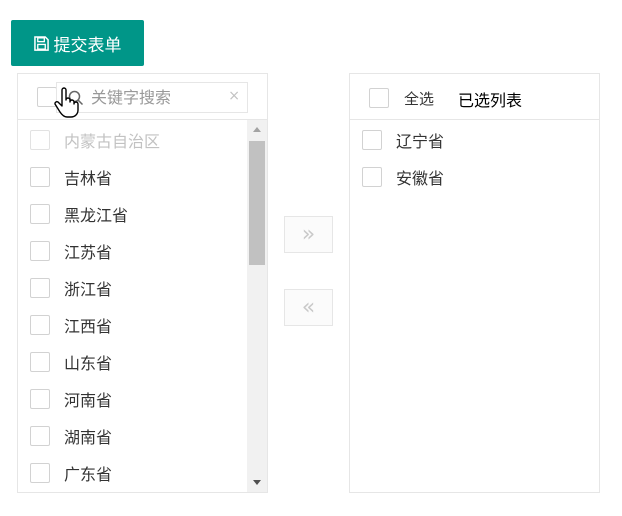 This screenshot has width=622, height=516. Describe the element at coordinates (419, 99) in the screenshot. I see `select-all-label: 全选` at that location.